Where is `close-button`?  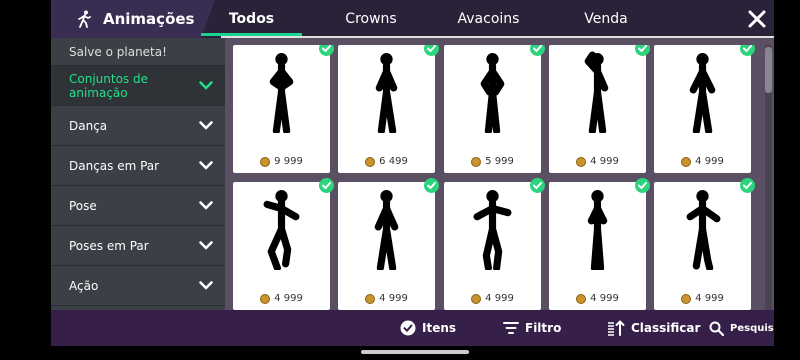
close-button is located at coordinates (757, 19).